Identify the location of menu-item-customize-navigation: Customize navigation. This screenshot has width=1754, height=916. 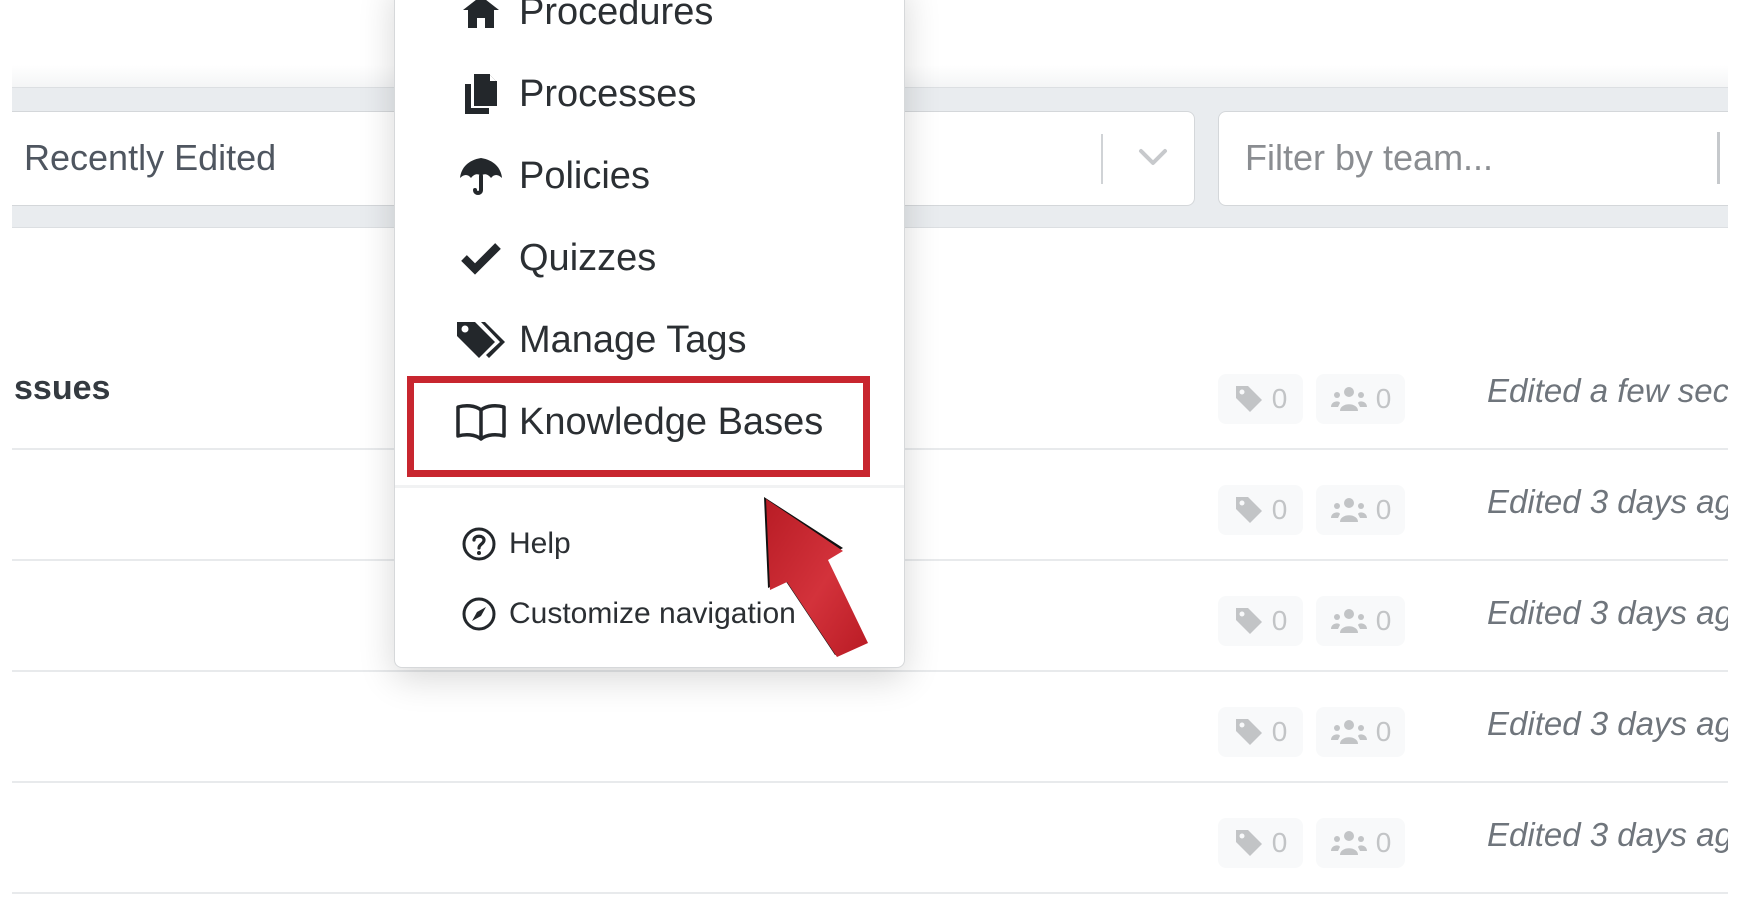
(649, 614).